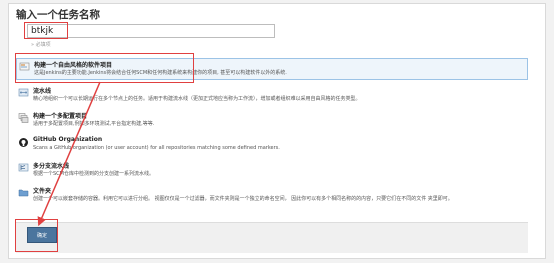  What do you see at coordinates (272, 121) in the screenshot?
I see `item-type-multi-config: 构建一个多配置项目 适用于多配置项目,例如多环境测试,平台指定构建,等等.` at bounding box center [272, 121].